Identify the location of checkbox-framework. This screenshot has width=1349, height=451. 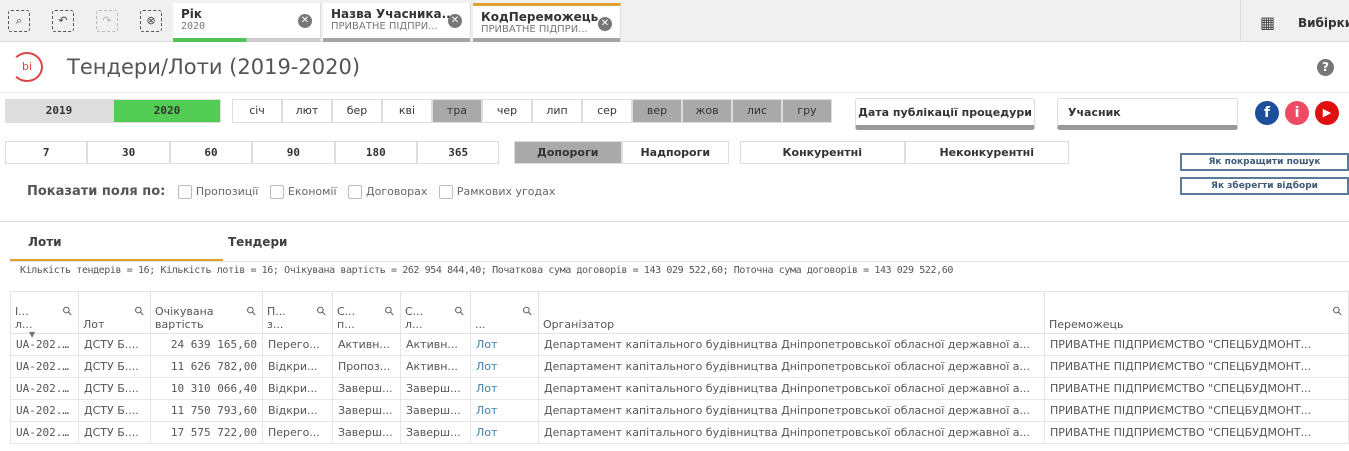
(445, 192).